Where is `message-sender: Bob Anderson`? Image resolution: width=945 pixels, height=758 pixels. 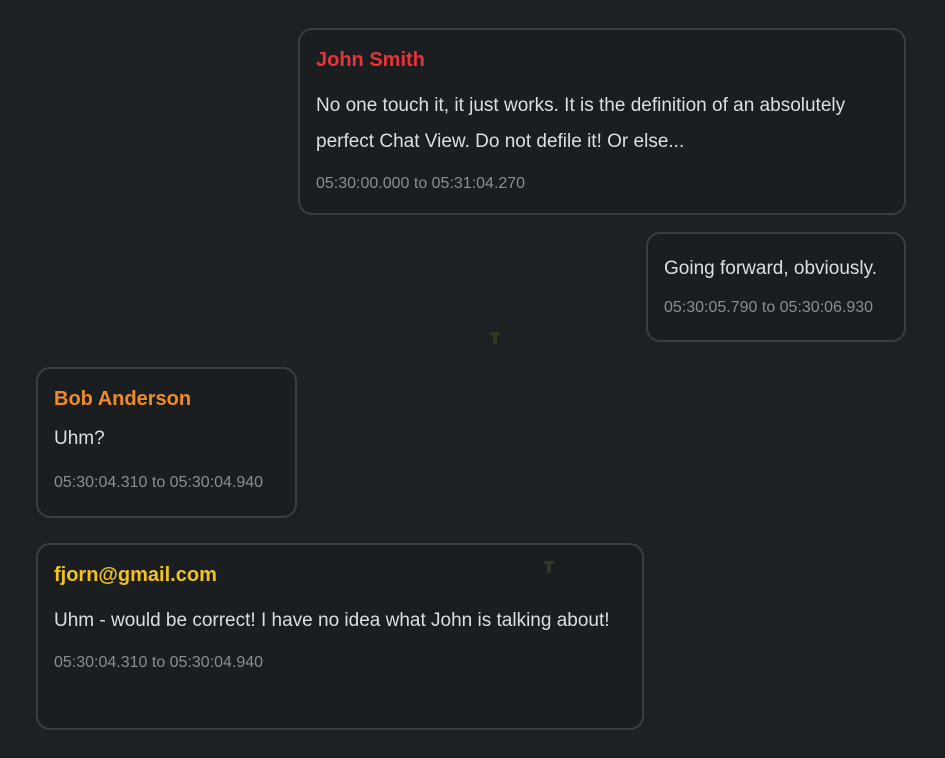 message-sender: Bob Anderson is located at coordinates (123, 399).